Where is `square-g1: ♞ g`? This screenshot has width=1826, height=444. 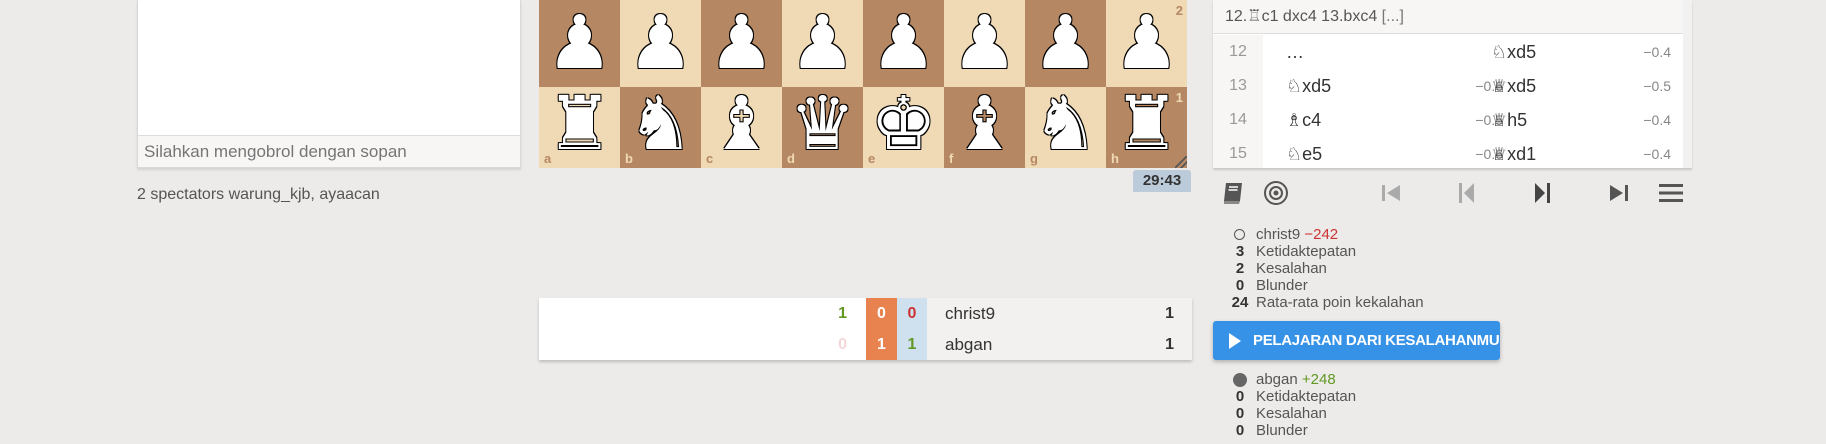 square-g1: ♞ g is located at coordinates (1065, 126).